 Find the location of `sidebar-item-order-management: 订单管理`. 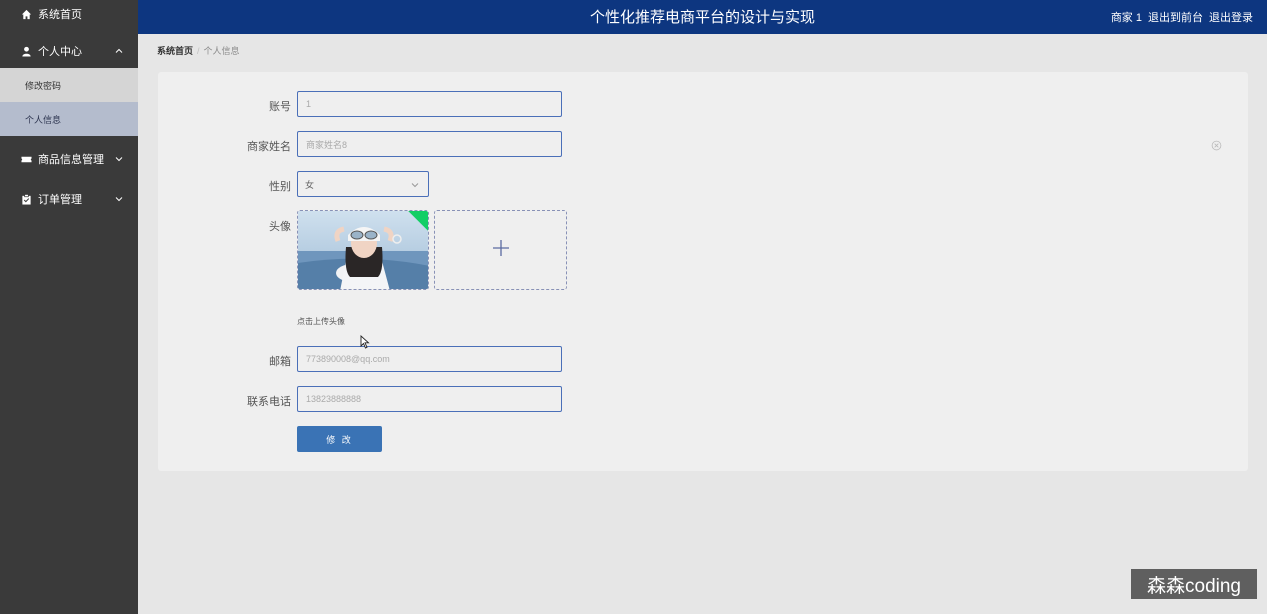

sidebar-item-order-management: 订单管理 is located at coordinates (69, 199).